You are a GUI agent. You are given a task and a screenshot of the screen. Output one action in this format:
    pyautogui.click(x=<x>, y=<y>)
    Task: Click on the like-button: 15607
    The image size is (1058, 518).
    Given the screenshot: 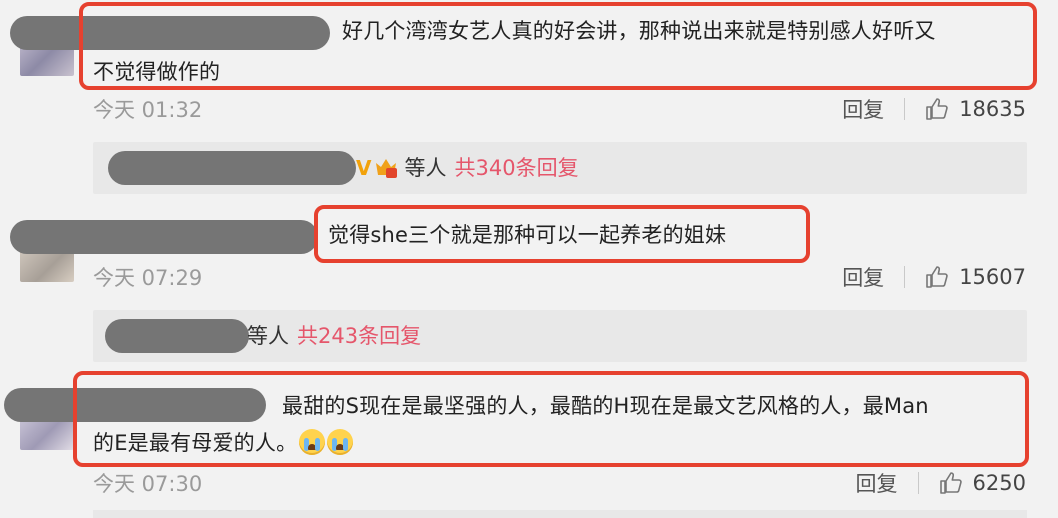 What is the action you would take?
    pyautogui.click(x=975, y=277)
    